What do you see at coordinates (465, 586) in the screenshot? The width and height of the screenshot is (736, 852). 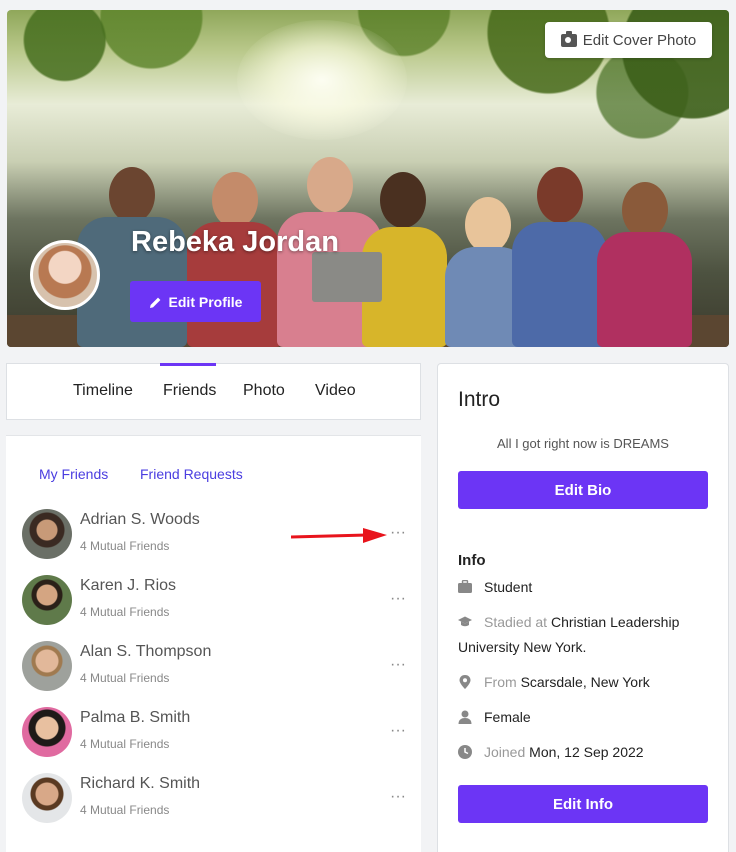 I see `briefcase-icon` at bounding box center [465, 586].